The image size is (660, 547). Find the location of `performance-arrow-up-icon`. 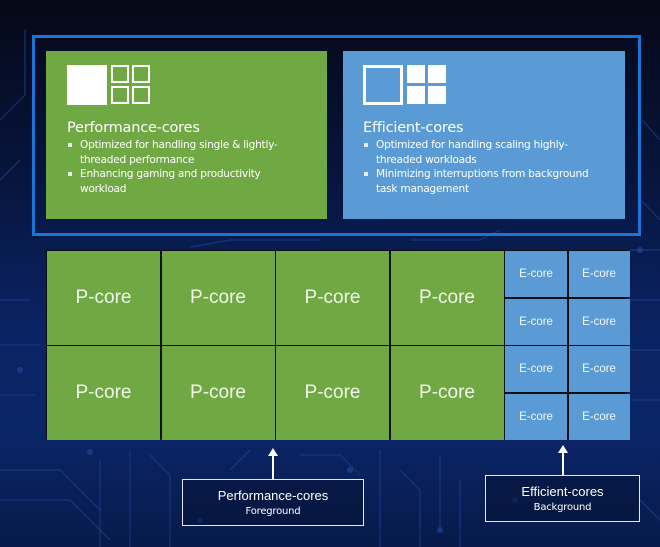

performance-arrow-up-icon is located at coordinates (273, 464).